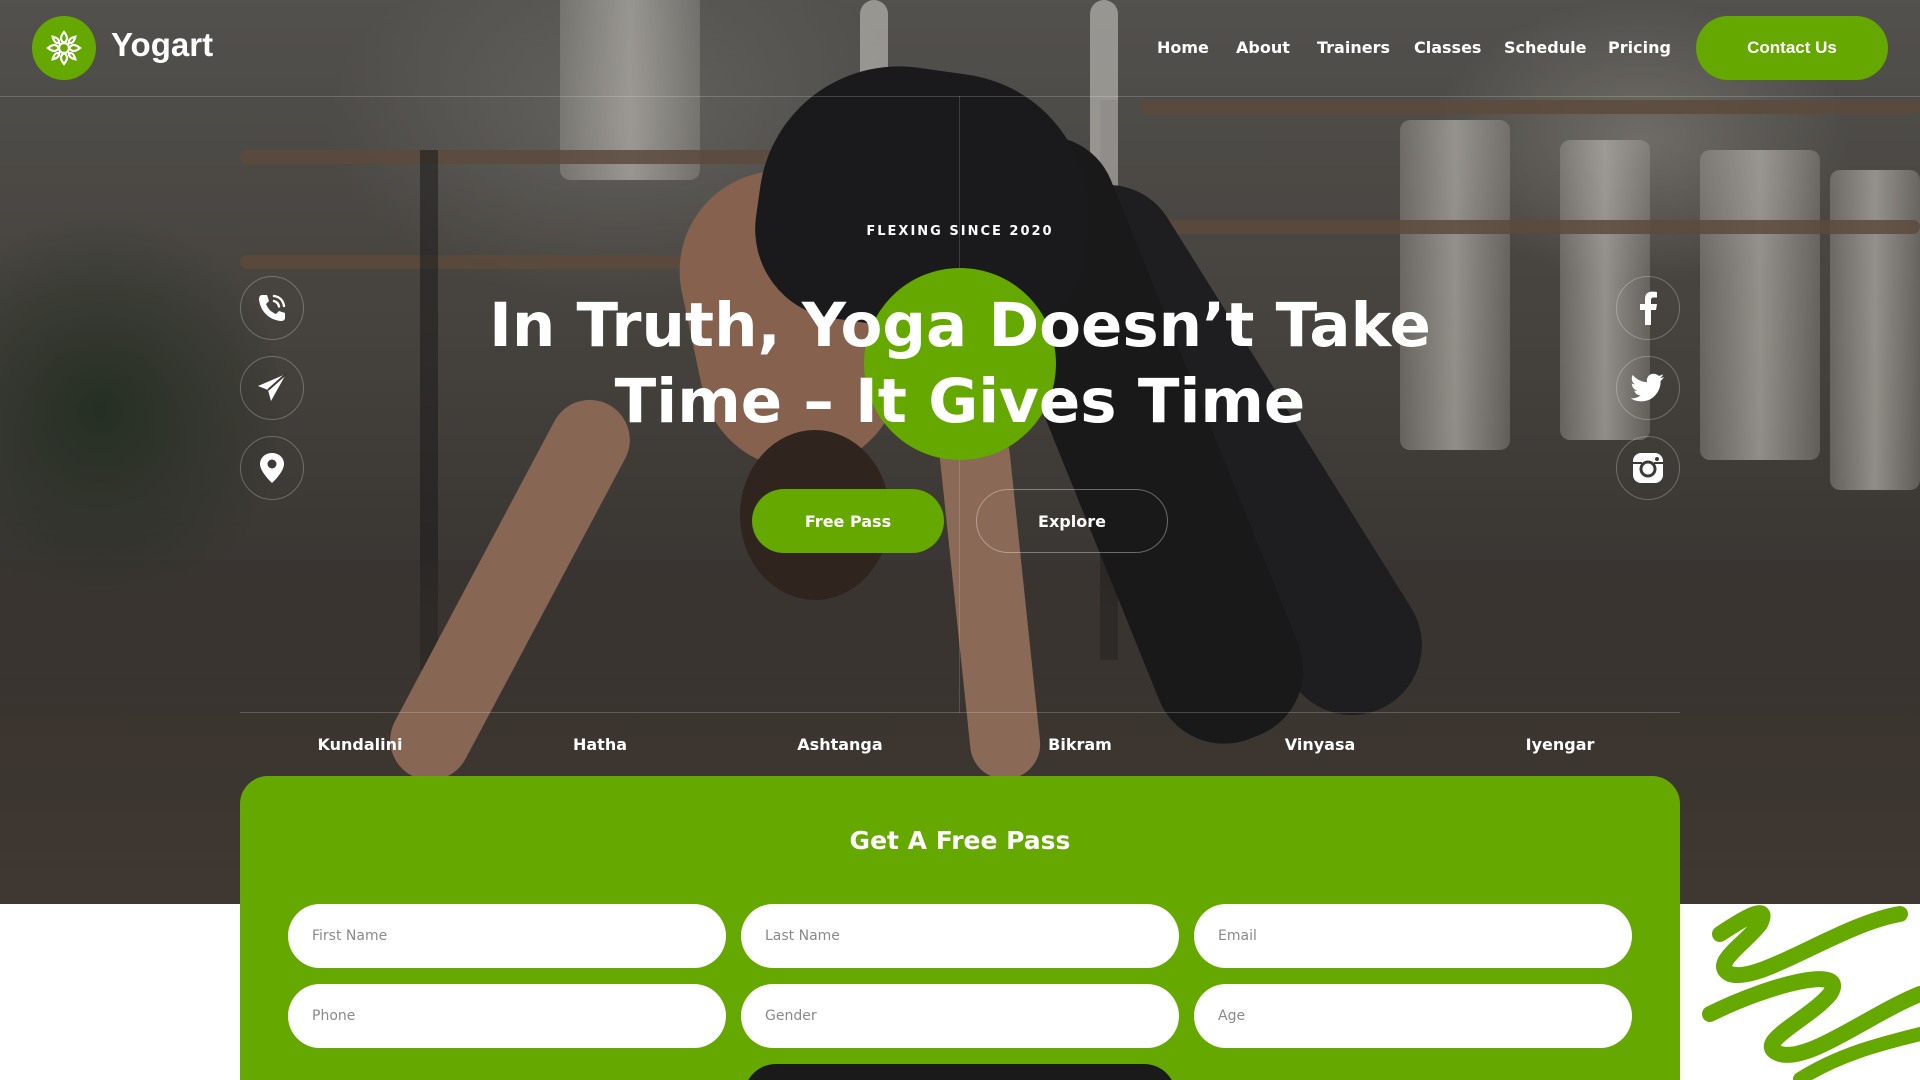 The width and height of the screenshot is (1920, 1080). I want to click on instagram-button, so click(1648, 468).